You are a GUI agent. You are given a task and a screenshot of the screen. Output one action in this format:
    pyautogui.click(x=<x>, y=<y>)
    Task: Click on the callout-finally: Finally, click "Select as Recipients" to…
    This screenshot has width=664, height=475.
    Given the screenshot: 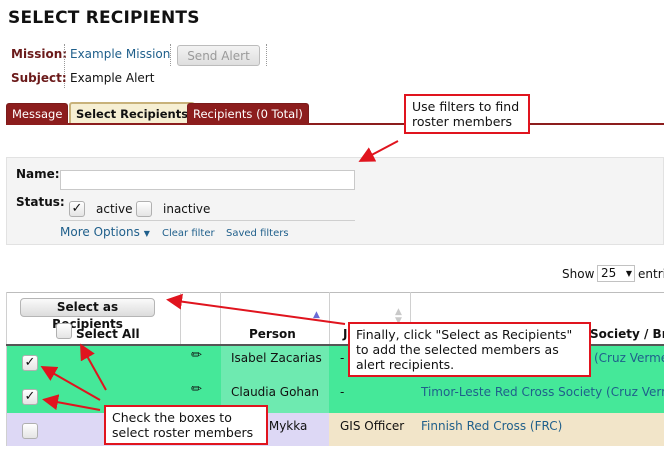 What is the action you would take?
    pyautogui.click(x=469, y=349)
    